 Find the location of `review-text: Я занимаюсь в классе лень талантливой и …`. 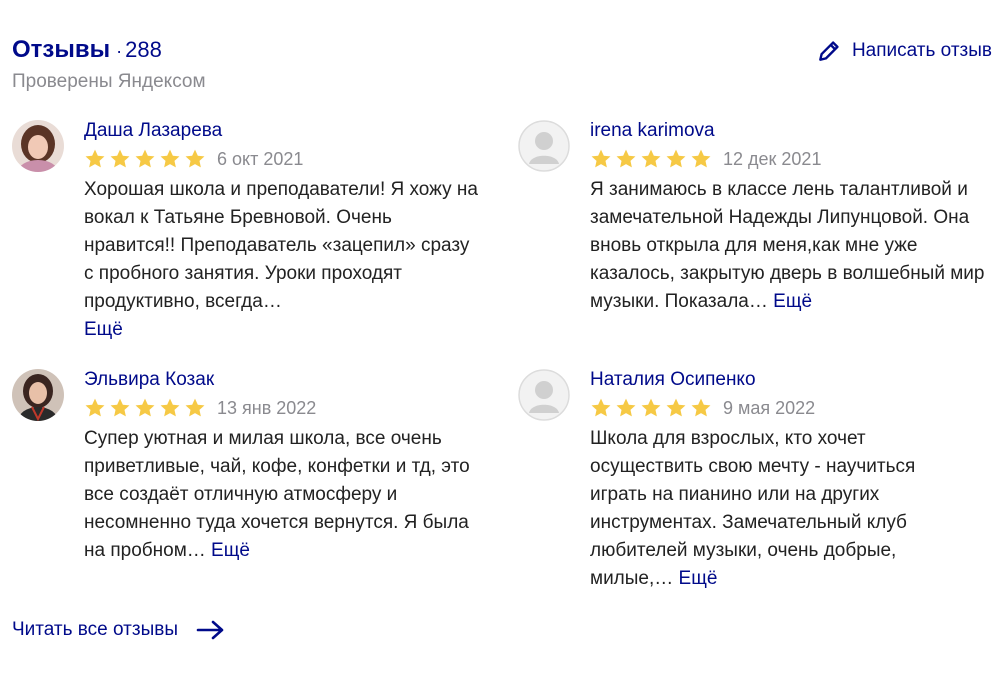

review-text: Я занимаюсь в классе лень талантливой и … is located at coordinates (790, 246).